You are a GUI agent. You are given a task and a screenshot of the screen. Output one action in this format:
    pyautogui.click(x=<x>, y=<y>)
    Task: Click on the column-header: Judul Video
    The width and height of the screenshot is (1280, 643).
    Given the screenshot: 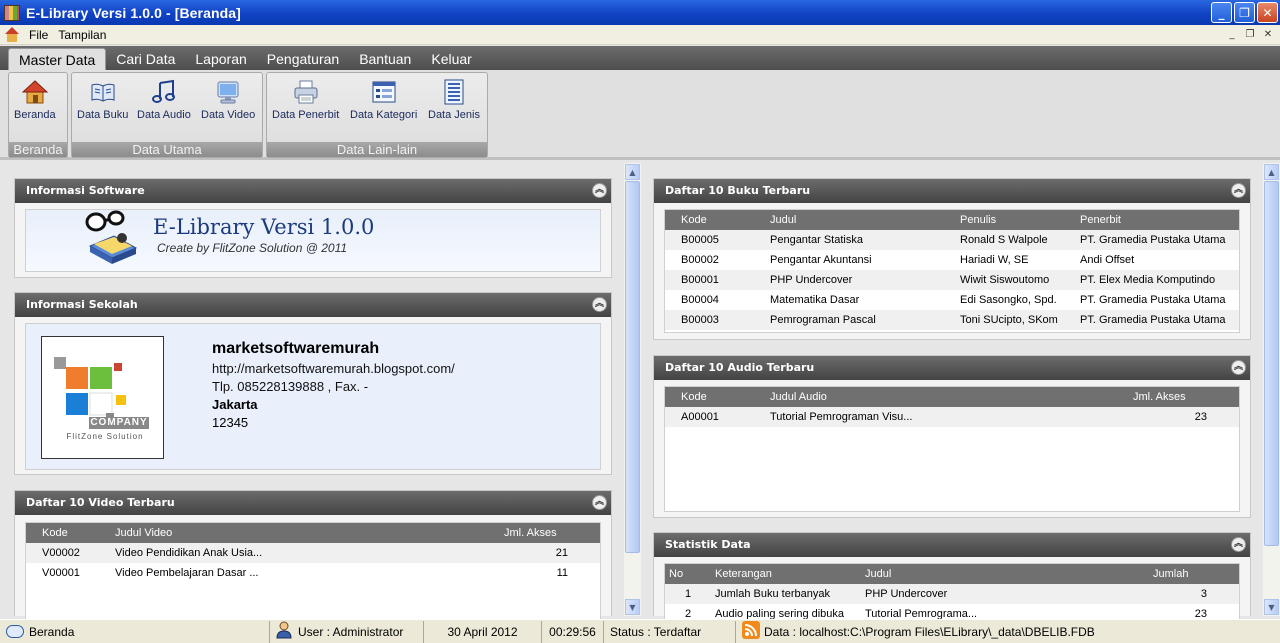 What is the action you would take?
    pyautogui.click(x=305, y=533)
    